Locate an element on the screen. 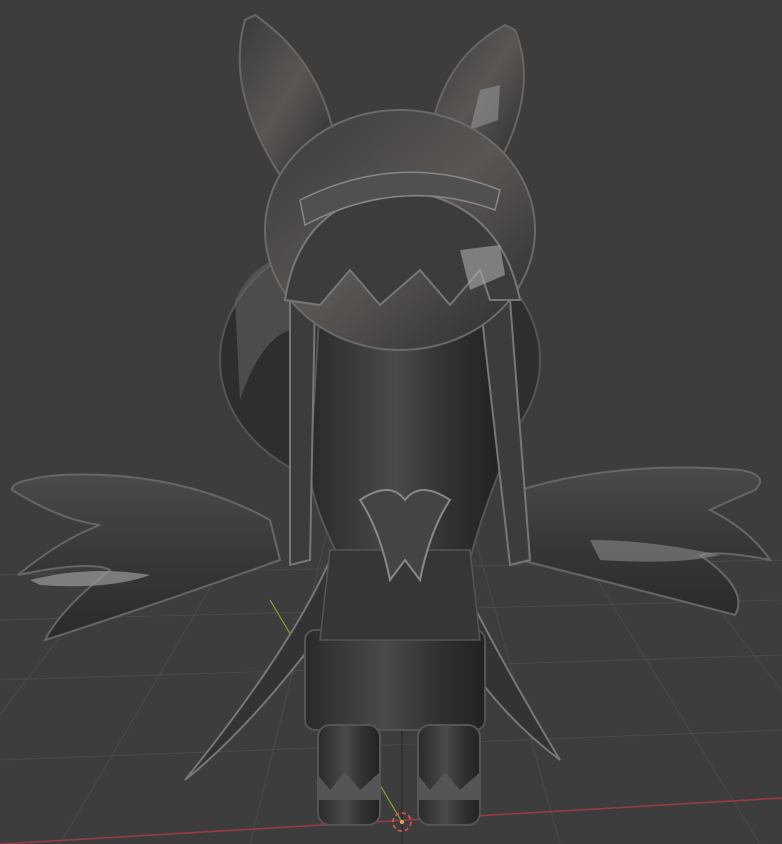  x-axis-line is located at coordinates (391, 820).